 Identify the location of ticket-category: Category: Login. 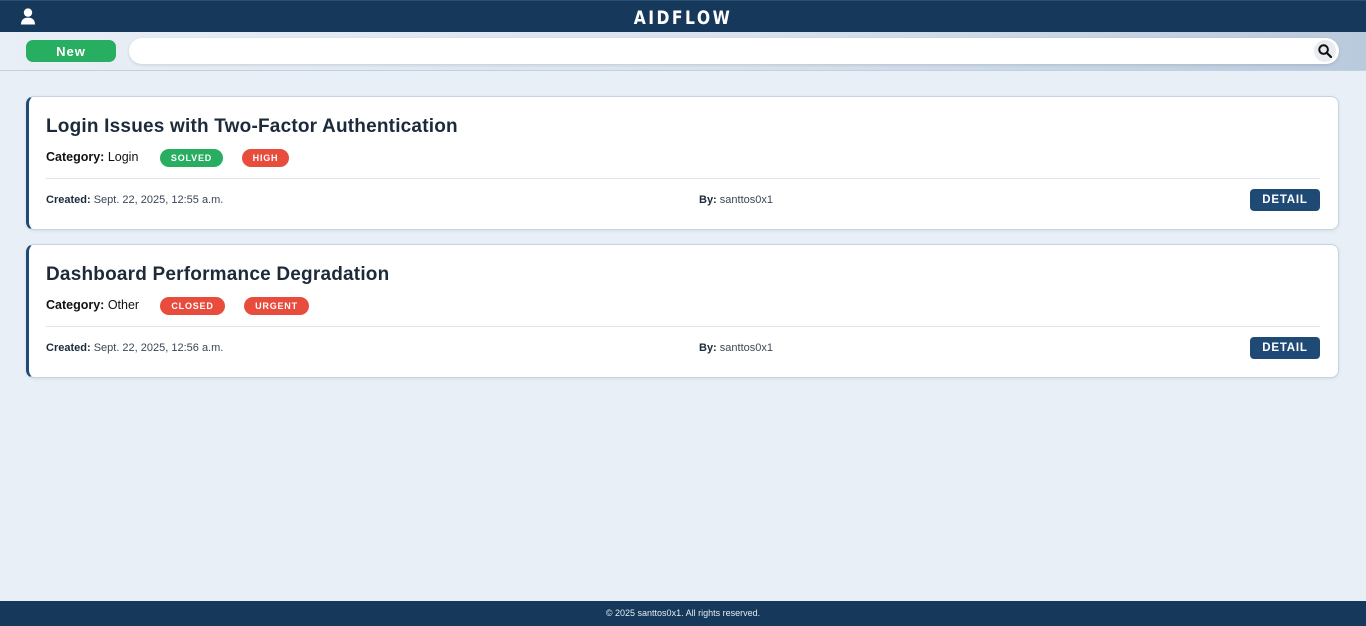
(92, 157).